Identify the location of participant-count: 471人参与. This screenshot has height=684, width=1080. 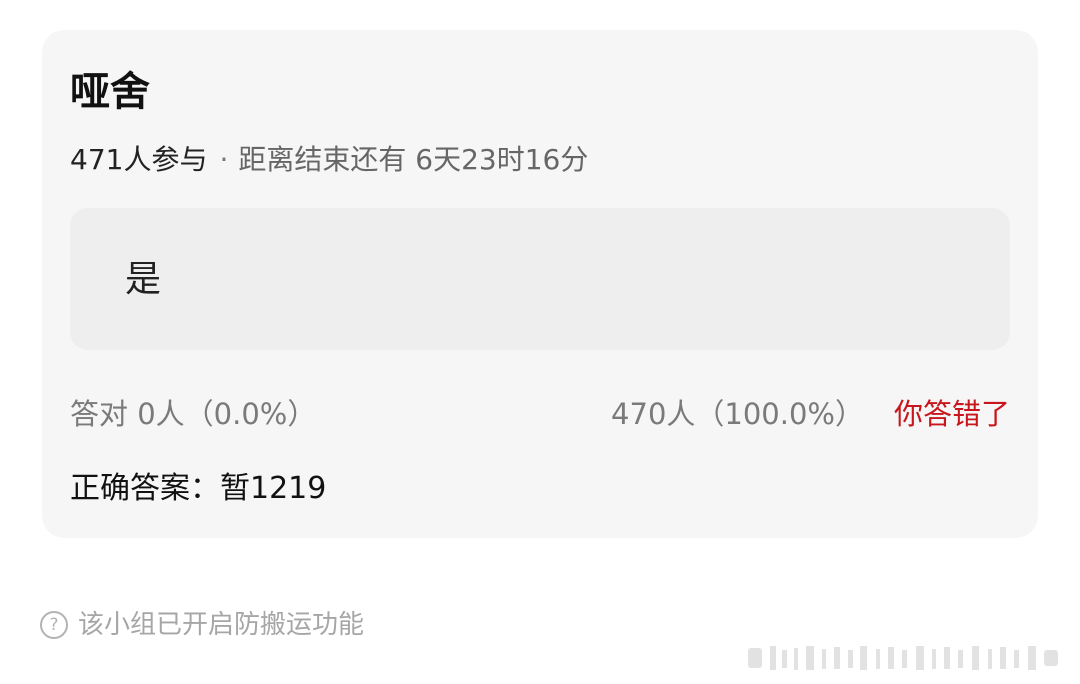
(139, 159).